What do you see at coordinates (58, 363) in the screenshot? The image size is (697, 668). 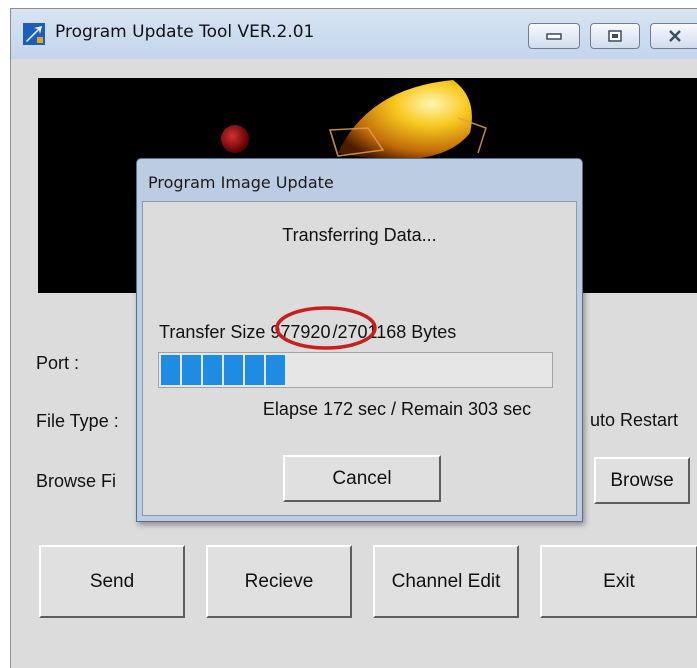 I see `port-label: Port :` at bounding box center [58, 363].